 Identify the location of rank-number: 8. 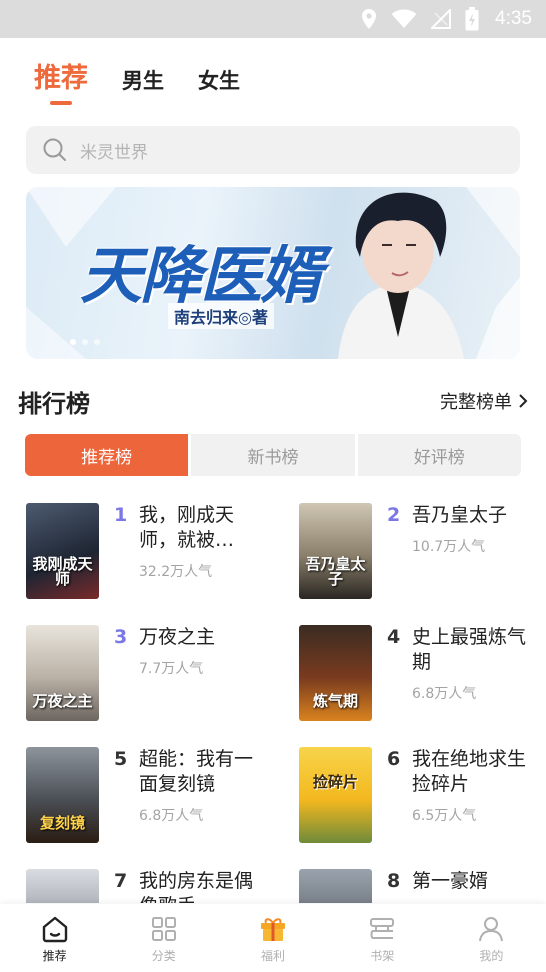
(394, 881).